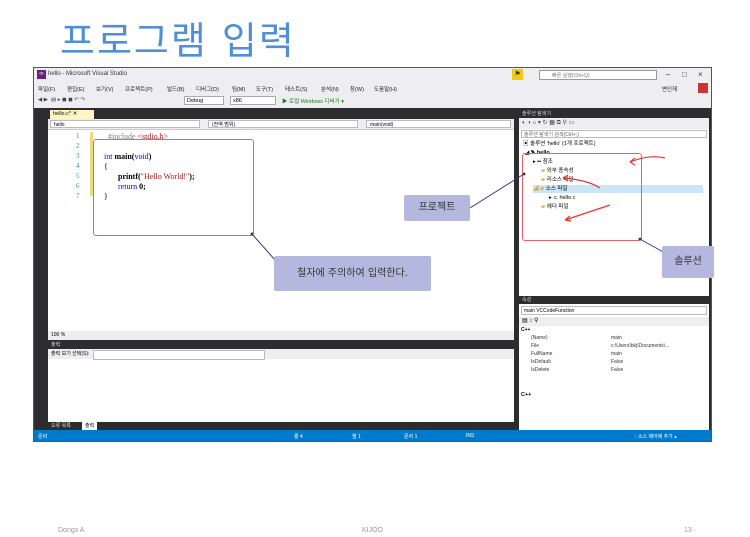  I want to click on footer-center: KIJOO, so click(373, 530).